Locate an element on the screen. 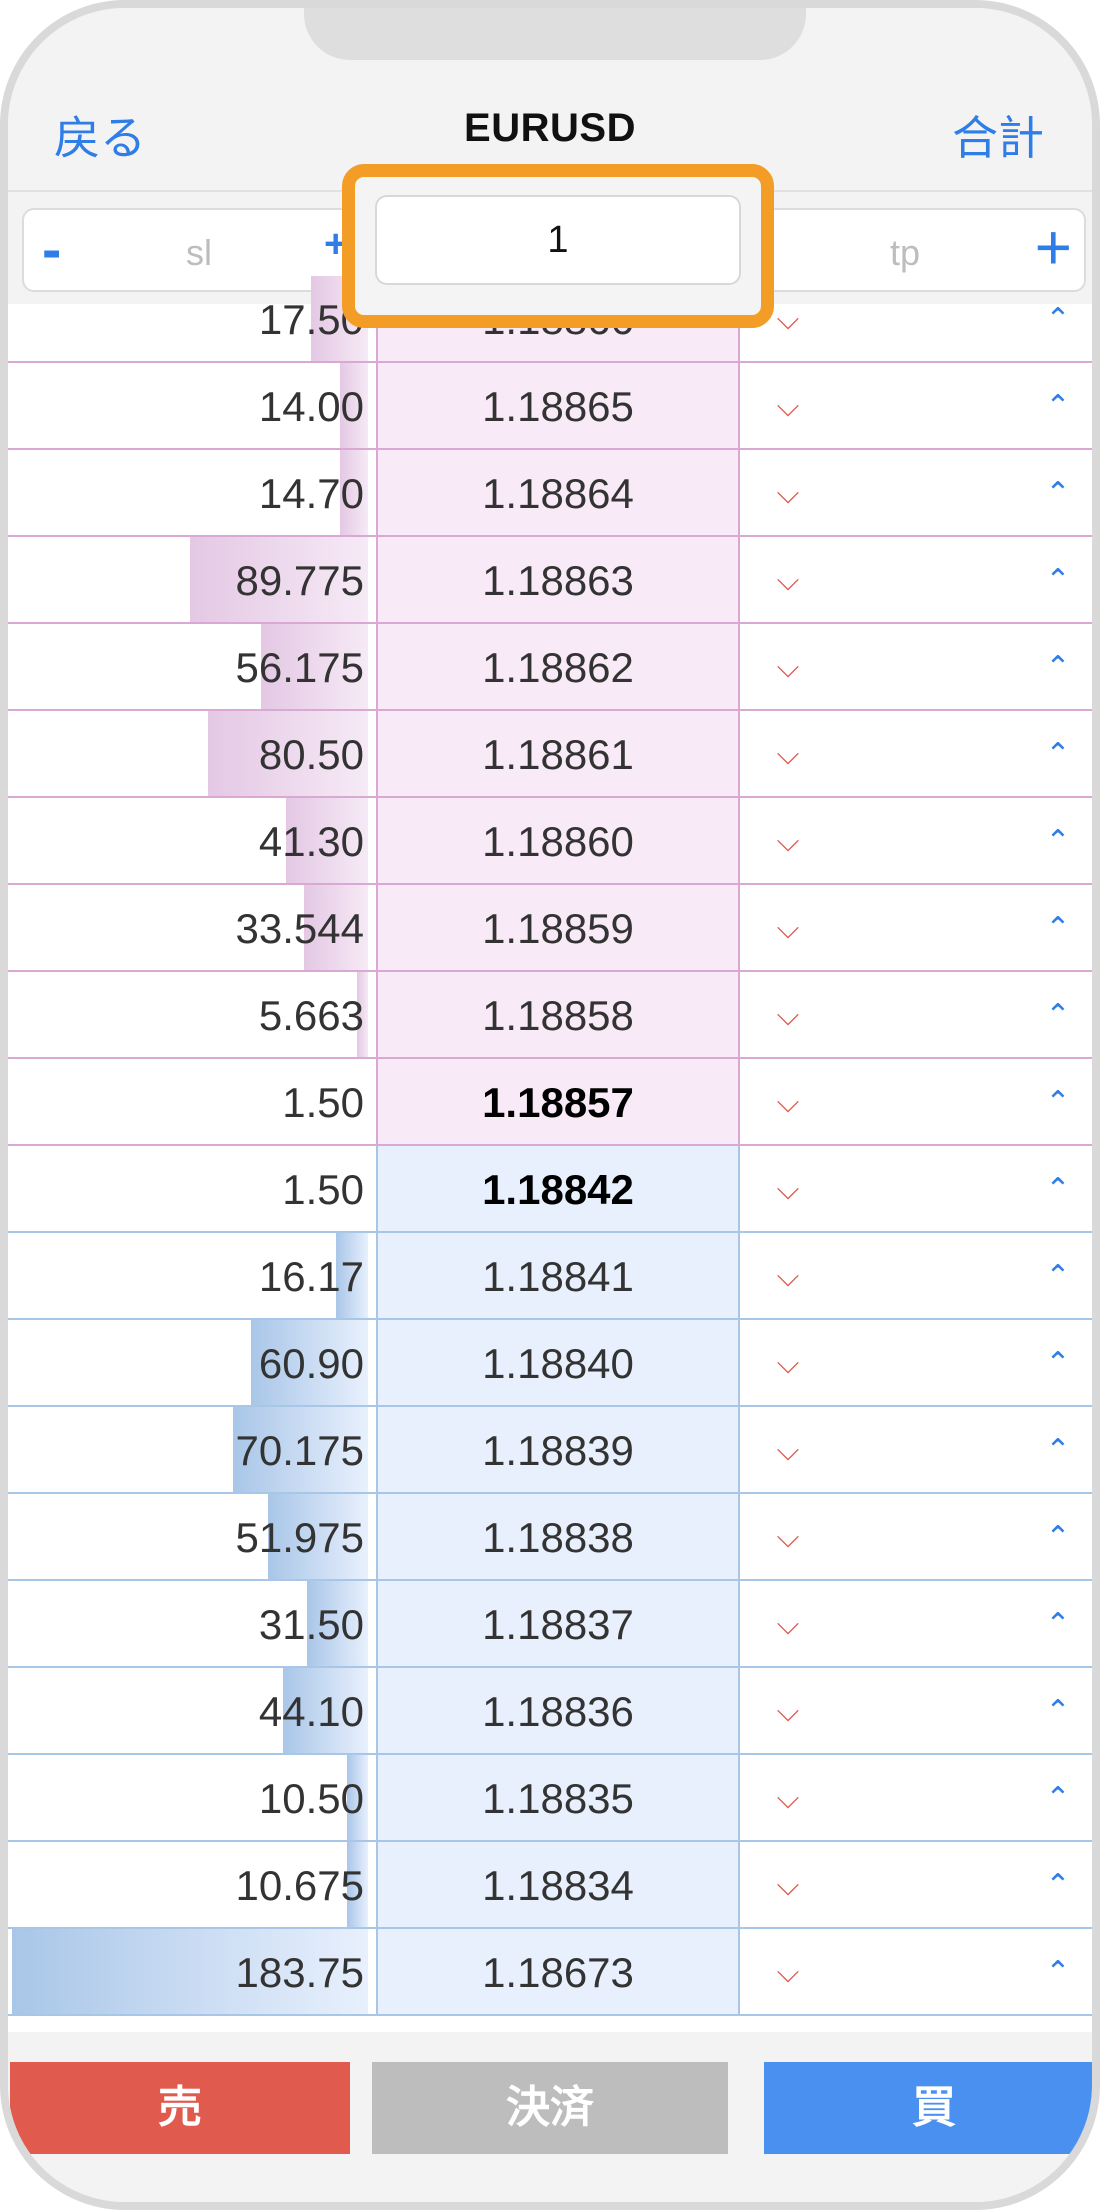 The width and height of the screenshot is (1100, 2210). depth-volume: 89.775 is located at coordinates (299, 580).